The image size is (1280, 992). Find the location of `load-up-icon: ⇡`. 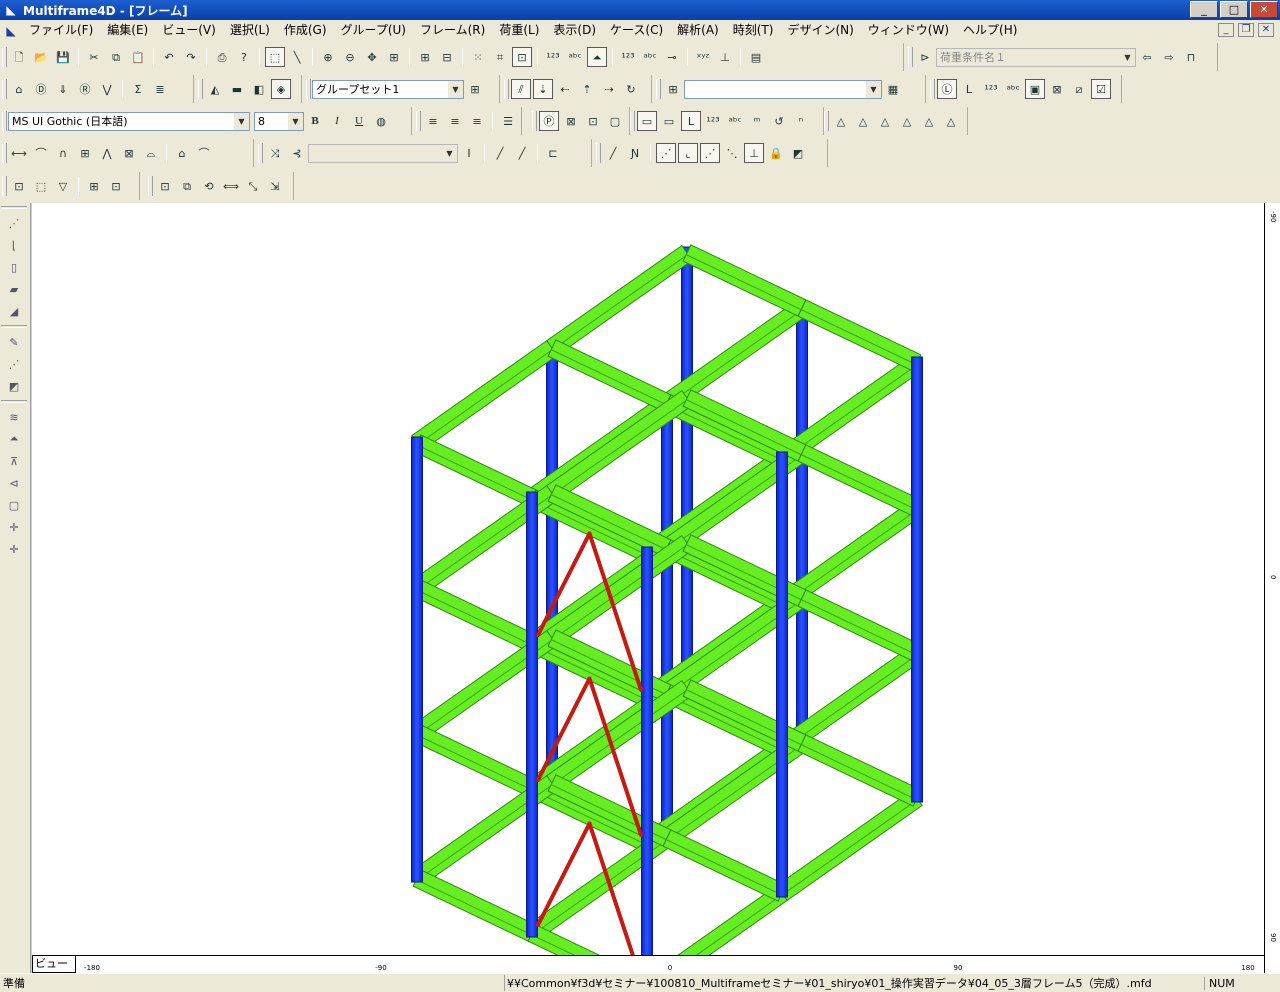

load-up-icon: ⇡ is located at coordinates (587, 89).